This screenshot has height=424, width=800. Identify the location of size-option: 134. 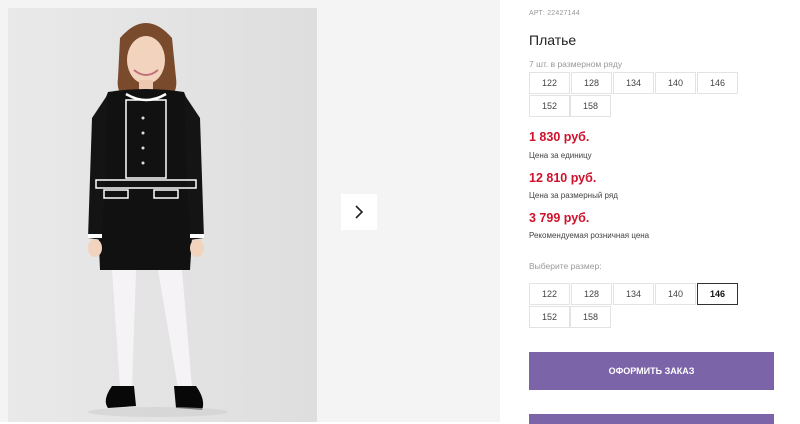
(633, 294).